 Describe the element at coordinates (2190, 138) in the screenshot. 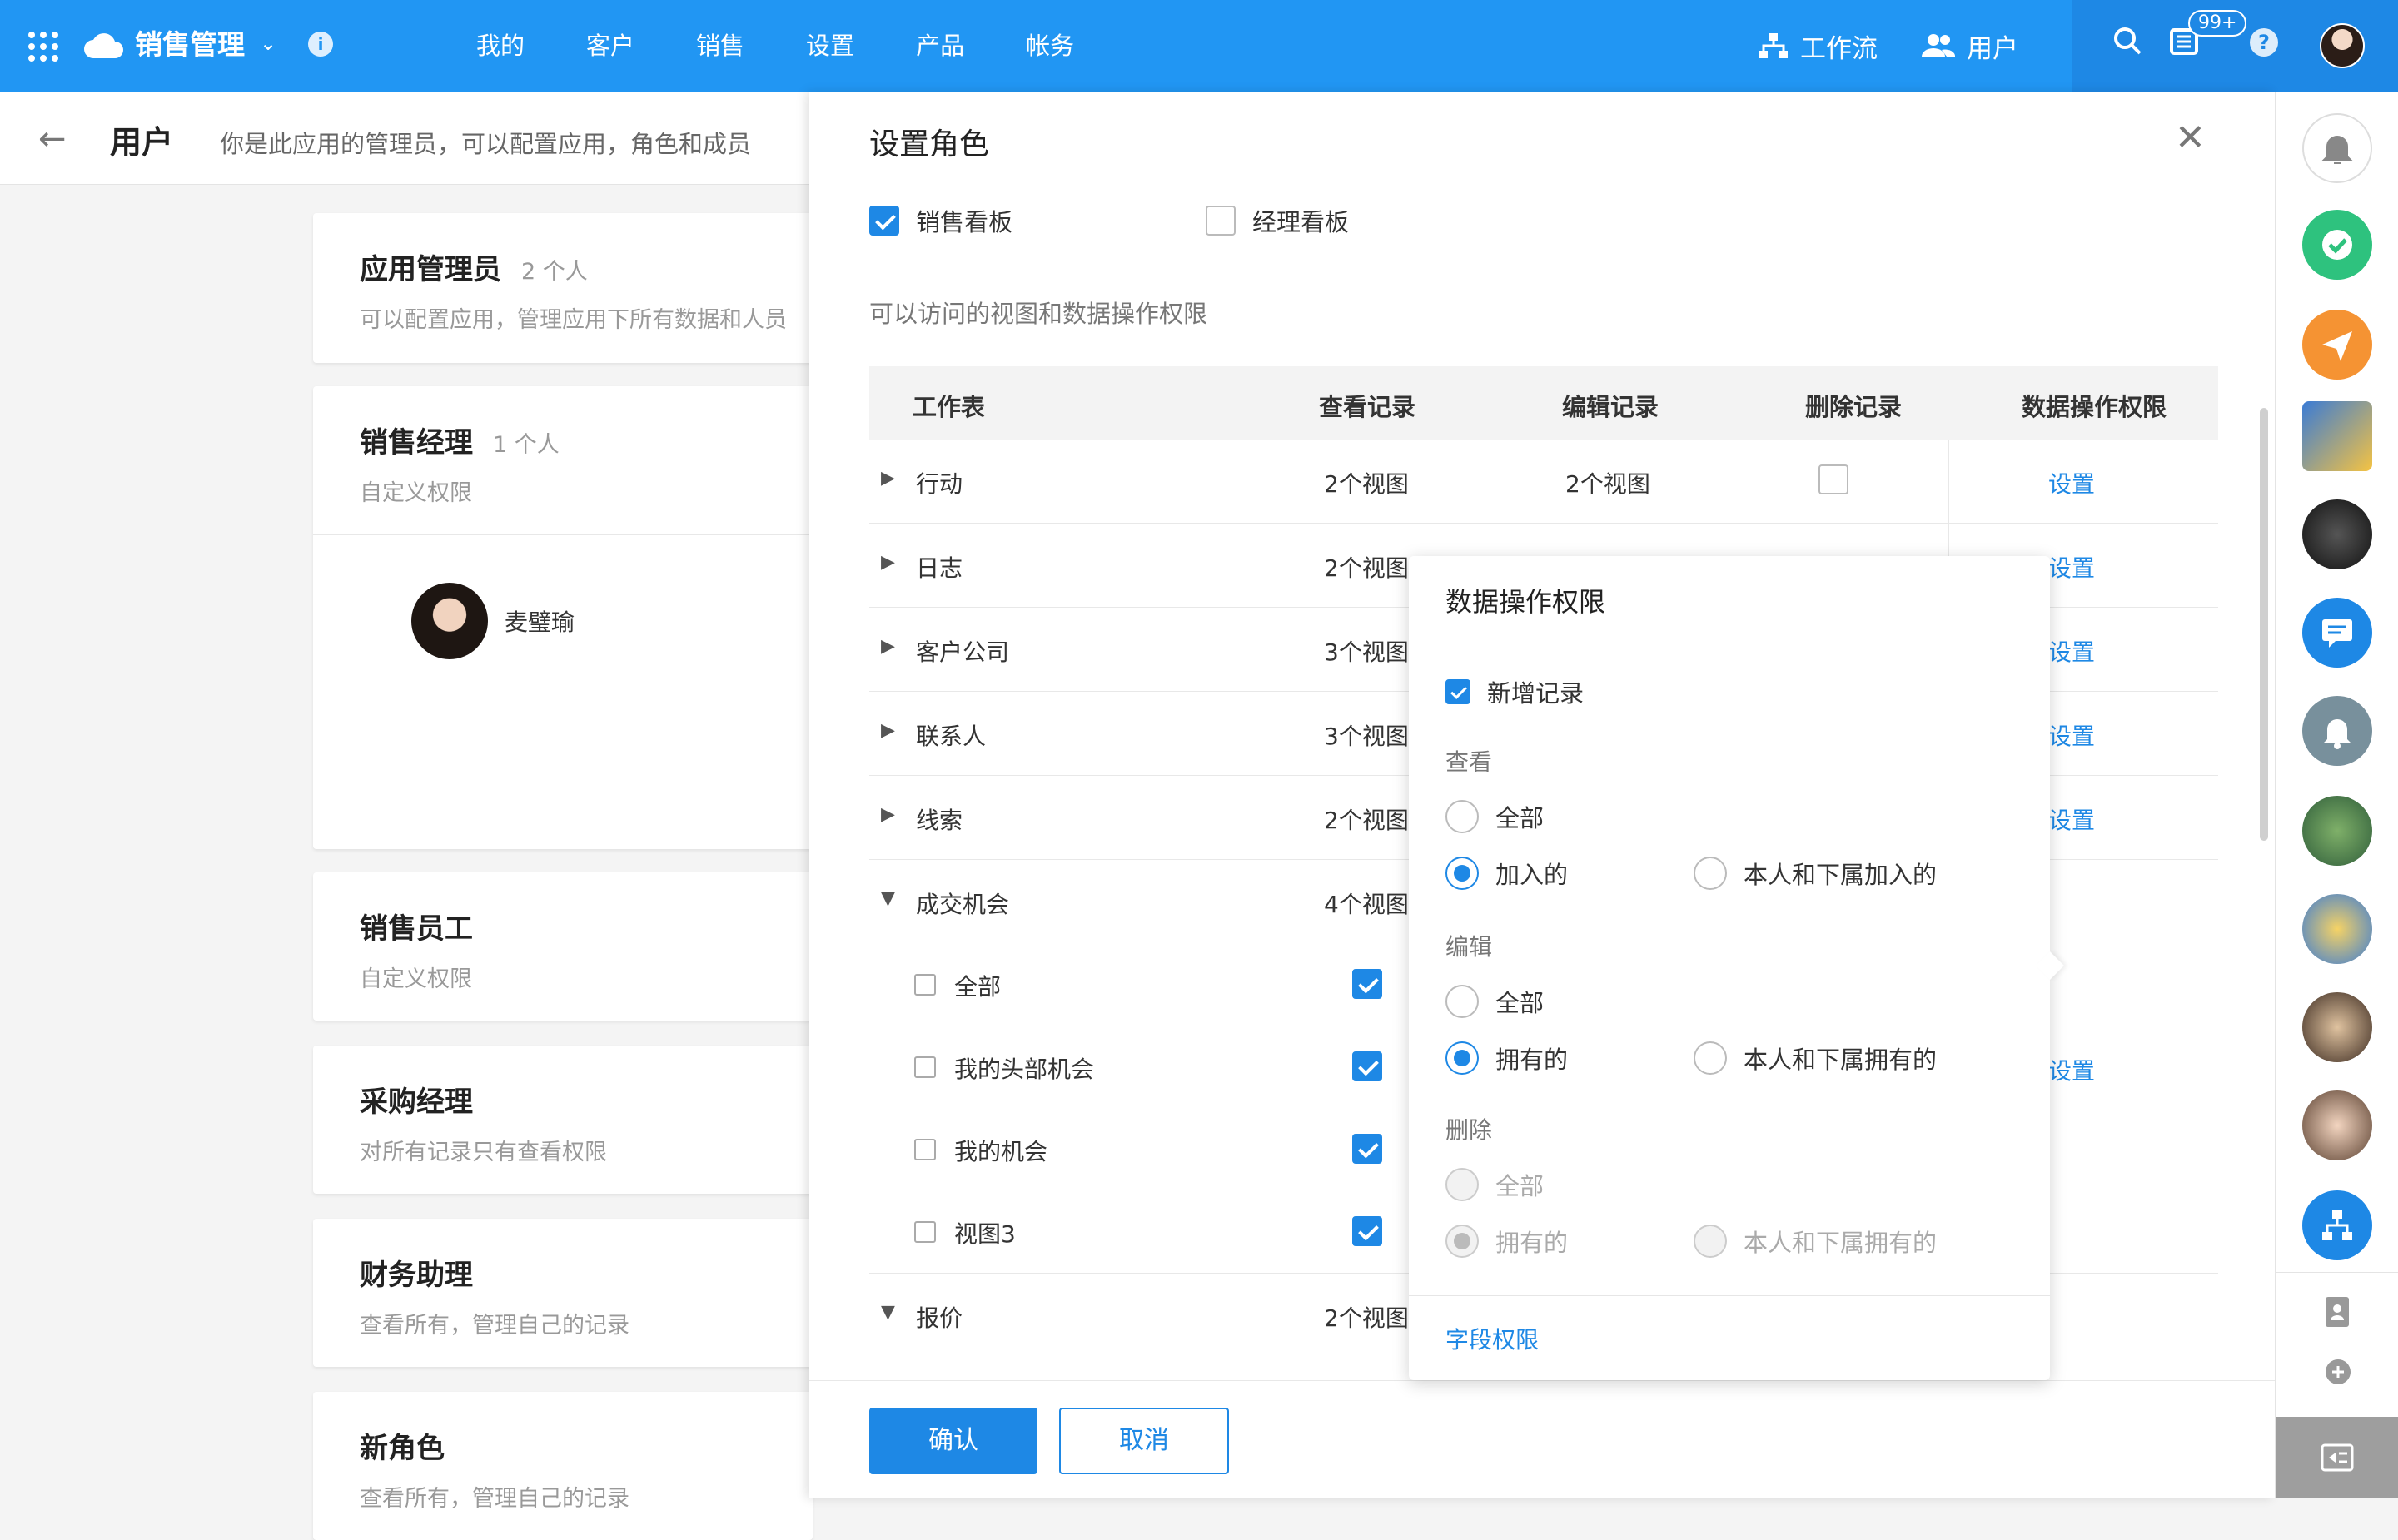

I see `close-icon: ✕` at that location.